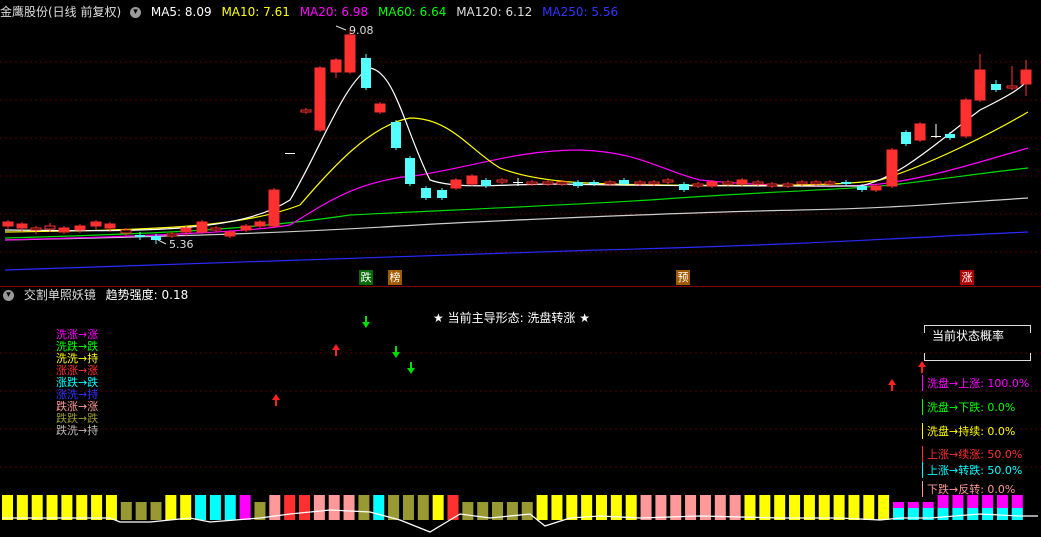 The height and width of the screenshot is (537, 1041). What do you see at coordinates (972, 470) in the screenshot?
I see `prob-item: 上涨→转跌: 50.0%` at bounding box center [972, 470].